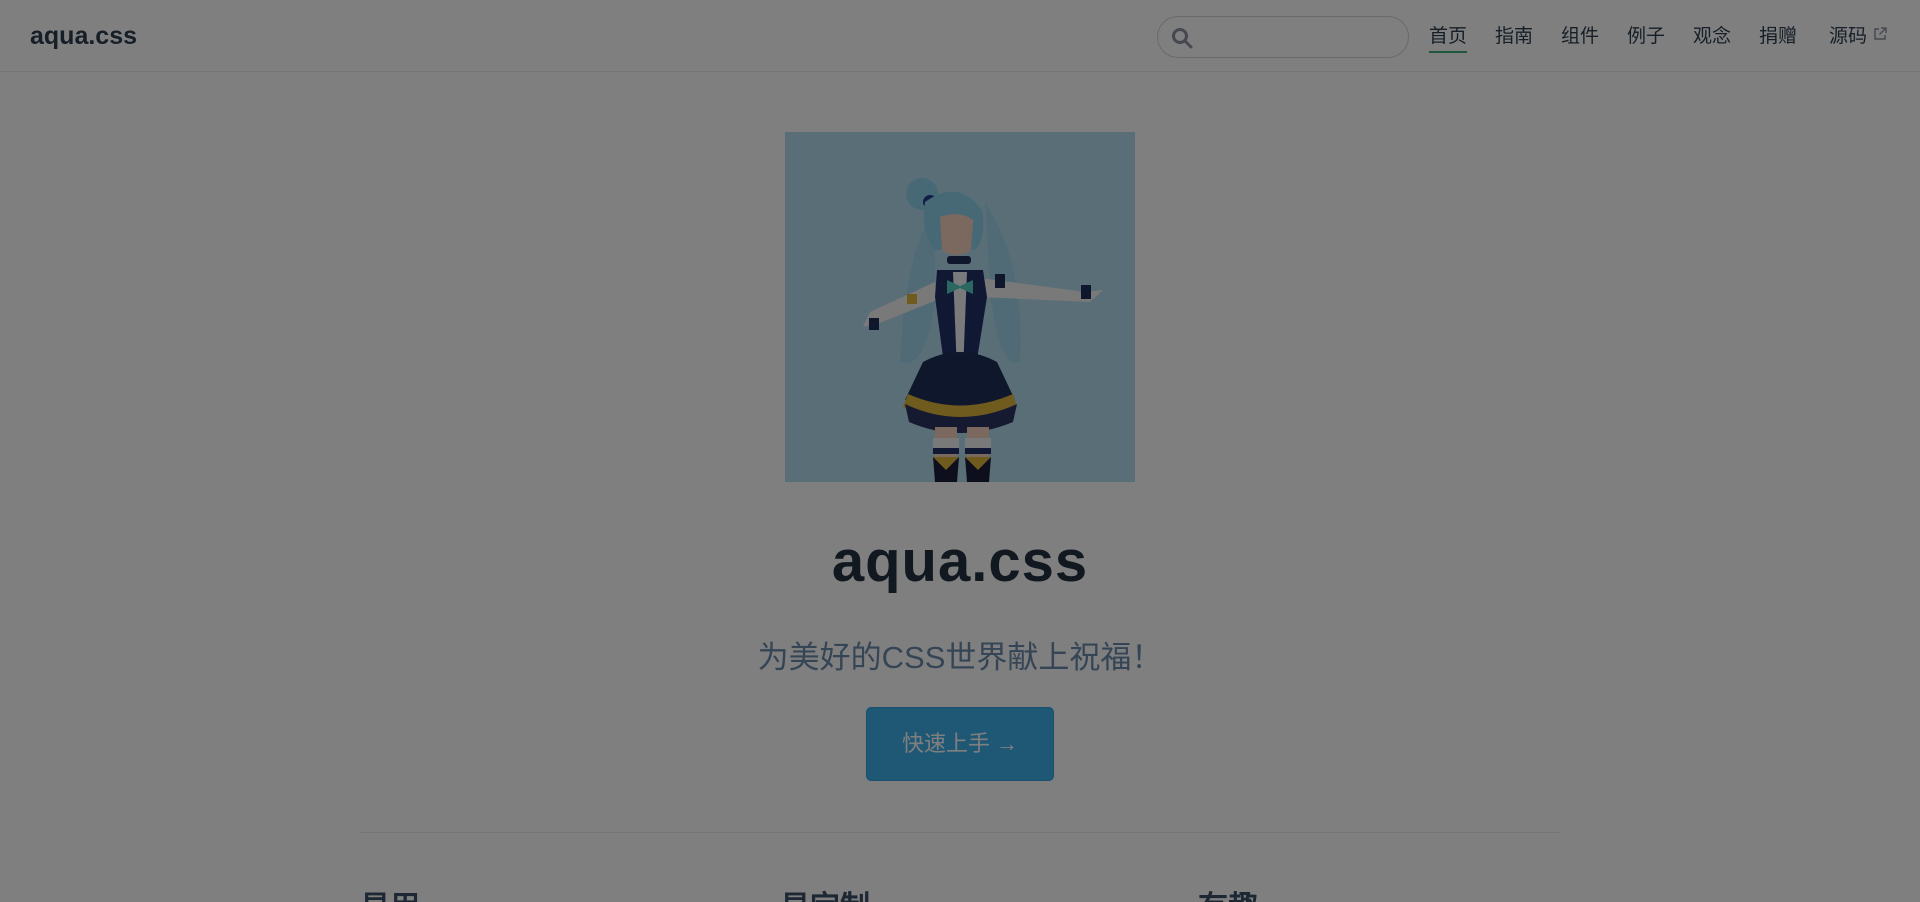 This screenshot has width=1920, height=902. Describe the element at coordinates (1297, 37) in the screenshot. I see `search-input` at that location.